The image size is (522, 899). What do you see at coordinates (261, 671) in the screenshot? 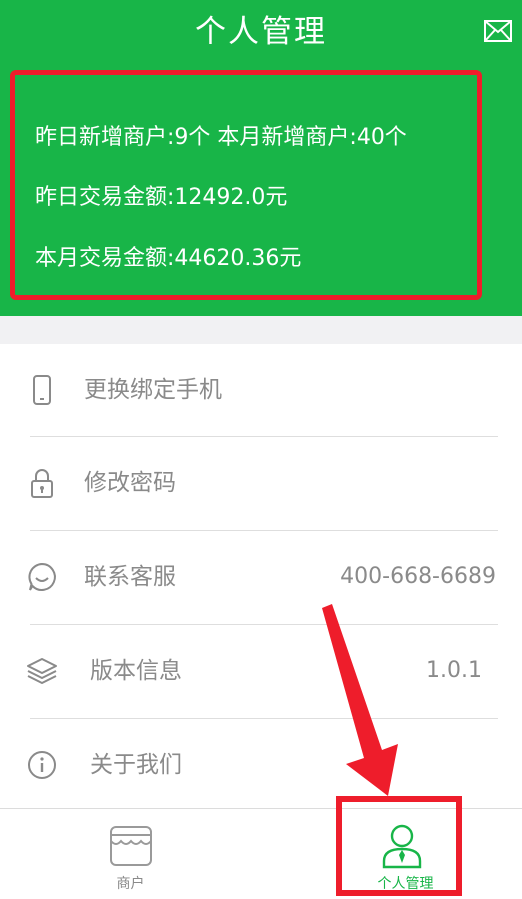
I see `menu-item-version-info: 版本信息 1.0.1` at bounding box center [261, 671].